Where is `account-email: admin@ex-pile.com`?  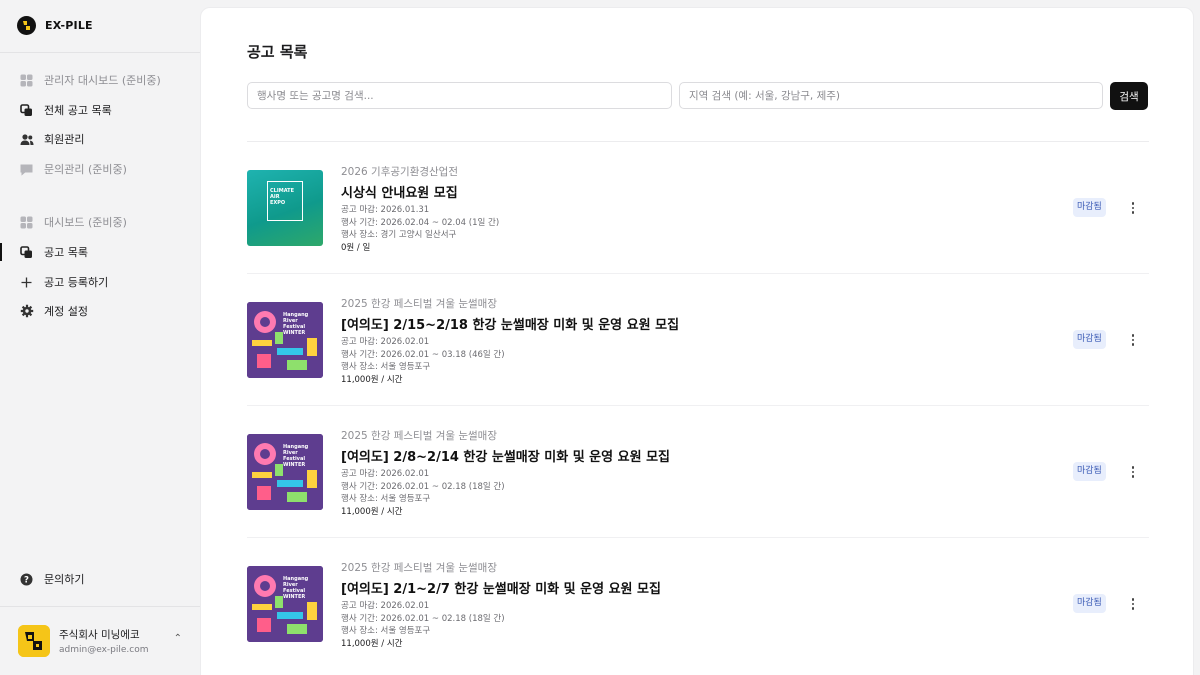
account-email: admin@ex-pile.com is located at coordinates (104, 650).